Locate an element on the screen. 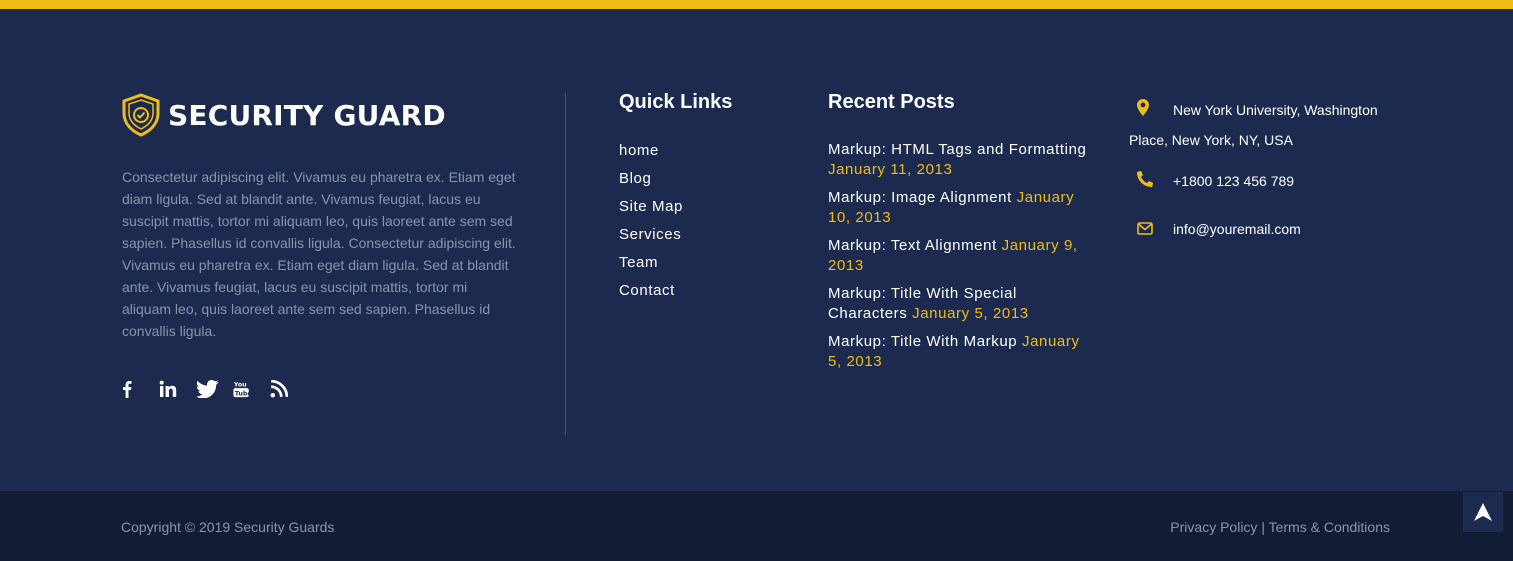 Image resolution: width=1513 pixels, height=561 pixels. contact-phone: +1800 123 456 789 is located at coordinates (1211, 181).